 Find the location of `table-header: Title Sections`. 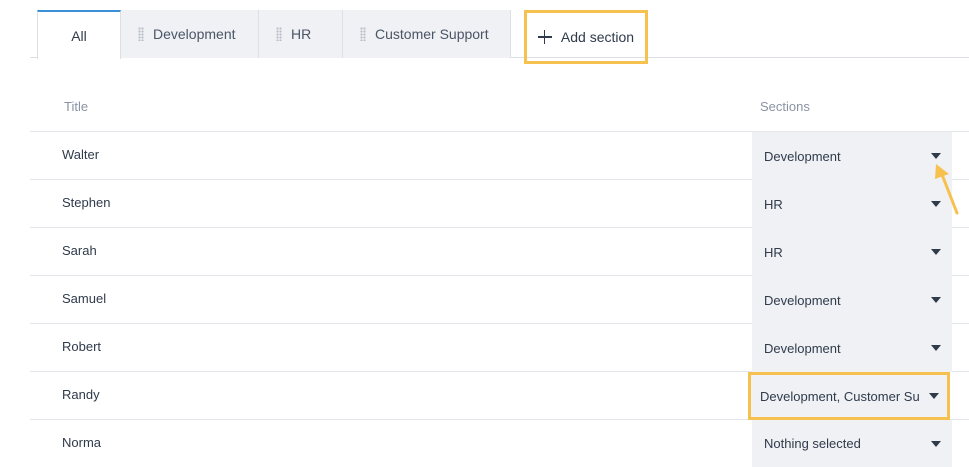

table-header: Title Sections is located at coordinates (499, 108).